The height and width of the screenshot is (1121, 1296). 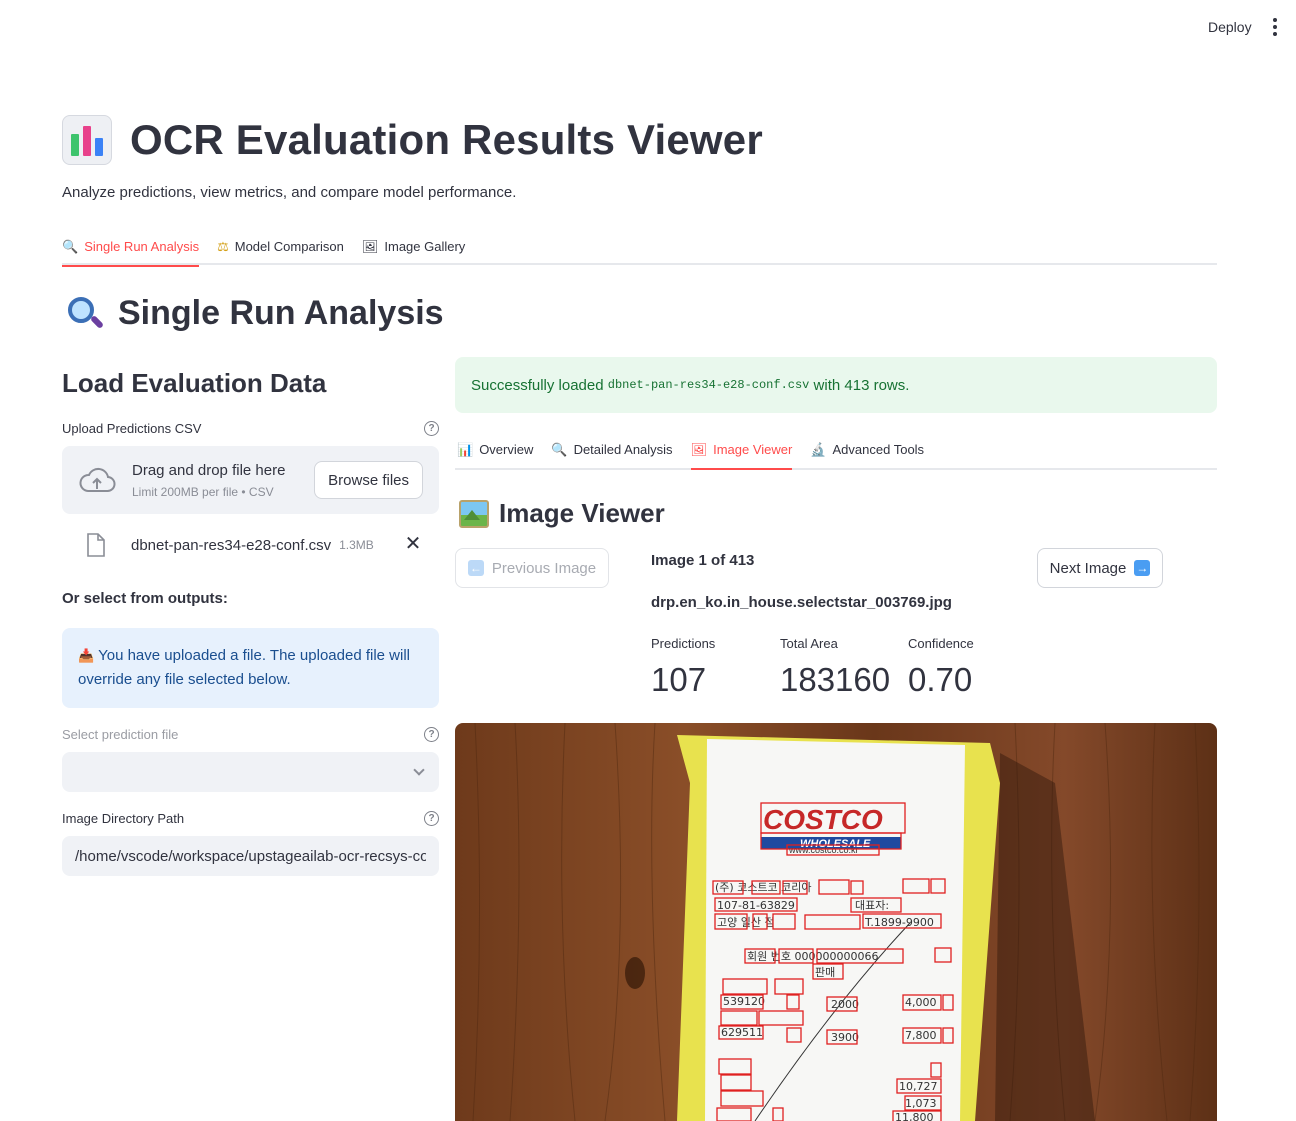 I want to click on tab-label: Single Run Analysis, so click(x=142, y=246).